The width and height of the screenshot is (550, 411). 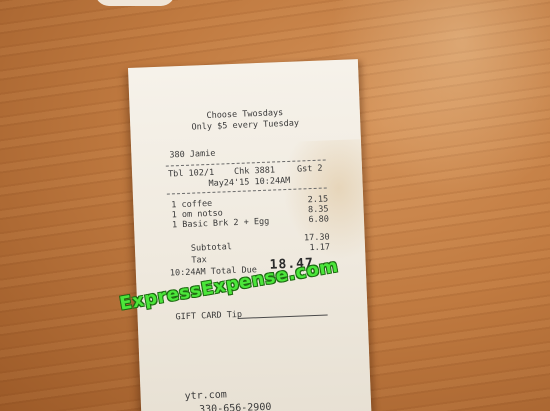 What do you see at coordinates (205, 396) in the screenshot?
I see `restaurant-website: ytr.com` at bounding box center [205, 396].